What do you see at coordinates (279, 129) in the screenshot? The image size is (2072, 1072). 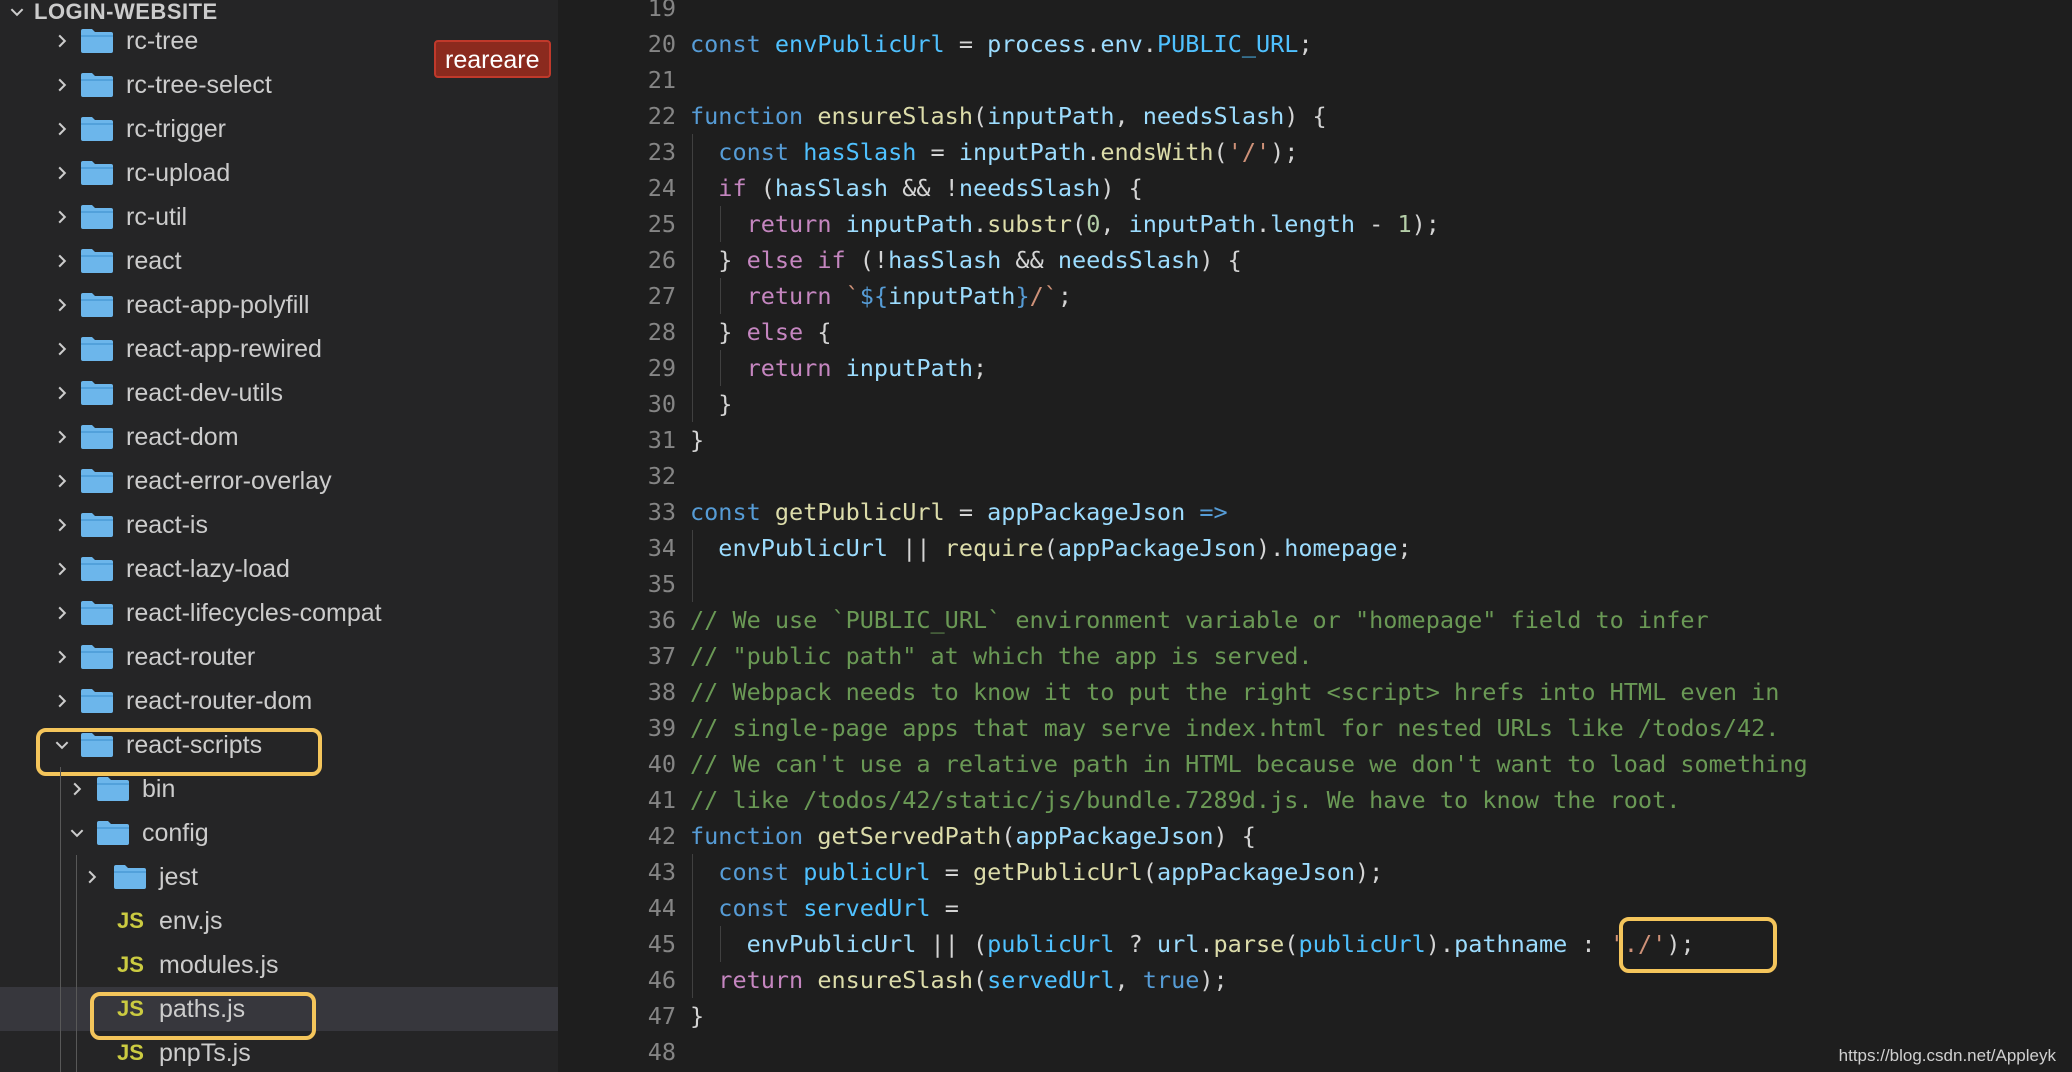 I see `tree-item-rc-trigger: rc-trigger` at bounding box center [279, 129].